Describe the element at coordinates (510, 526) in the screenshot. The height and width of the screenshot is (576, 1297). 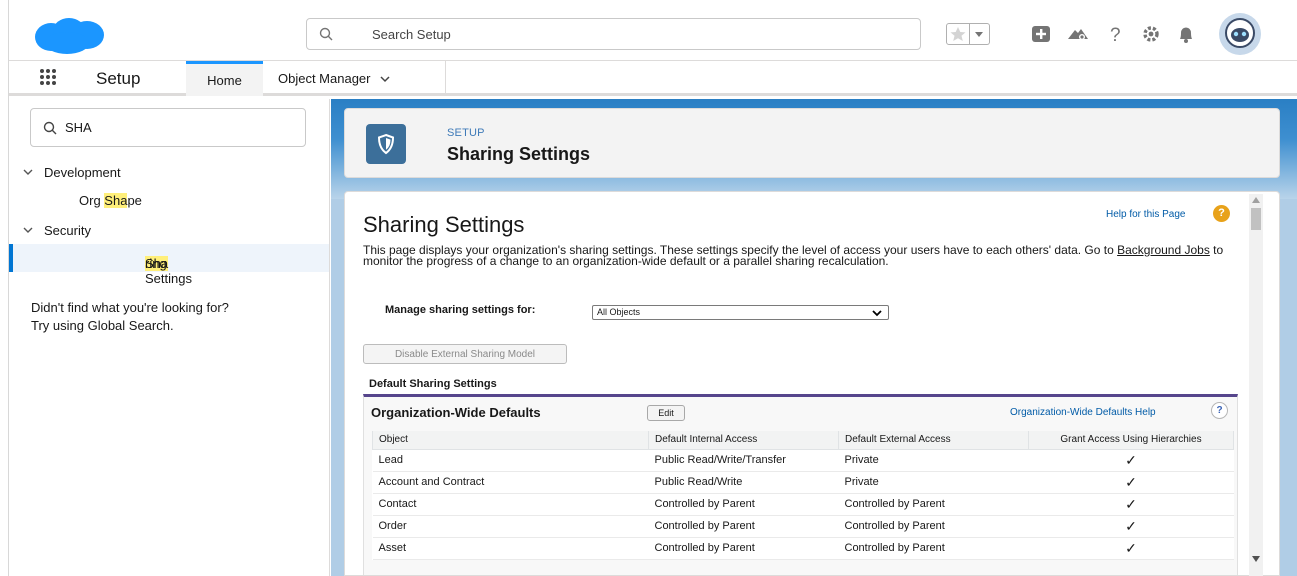
I see `cell-object: Order` at that location.